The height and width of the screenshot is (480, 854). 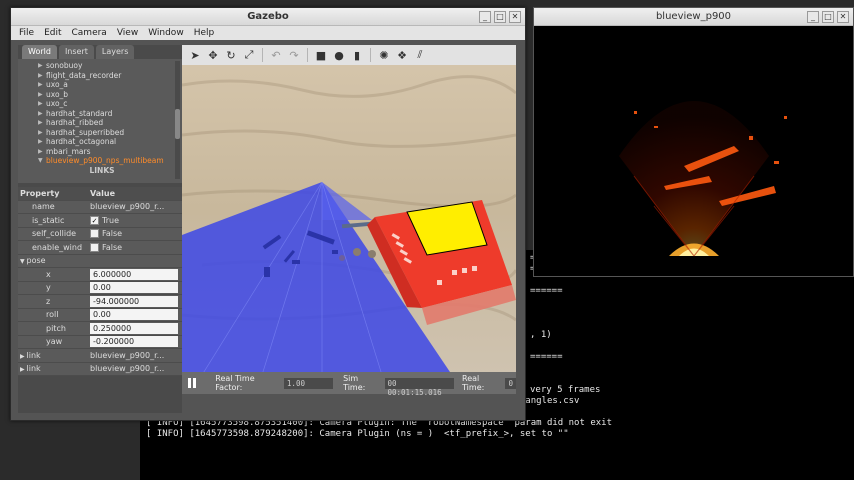 I want to click on model-tree-item: ▼ blueview_p900_nps_multibeam, so click(x=102, y=161).